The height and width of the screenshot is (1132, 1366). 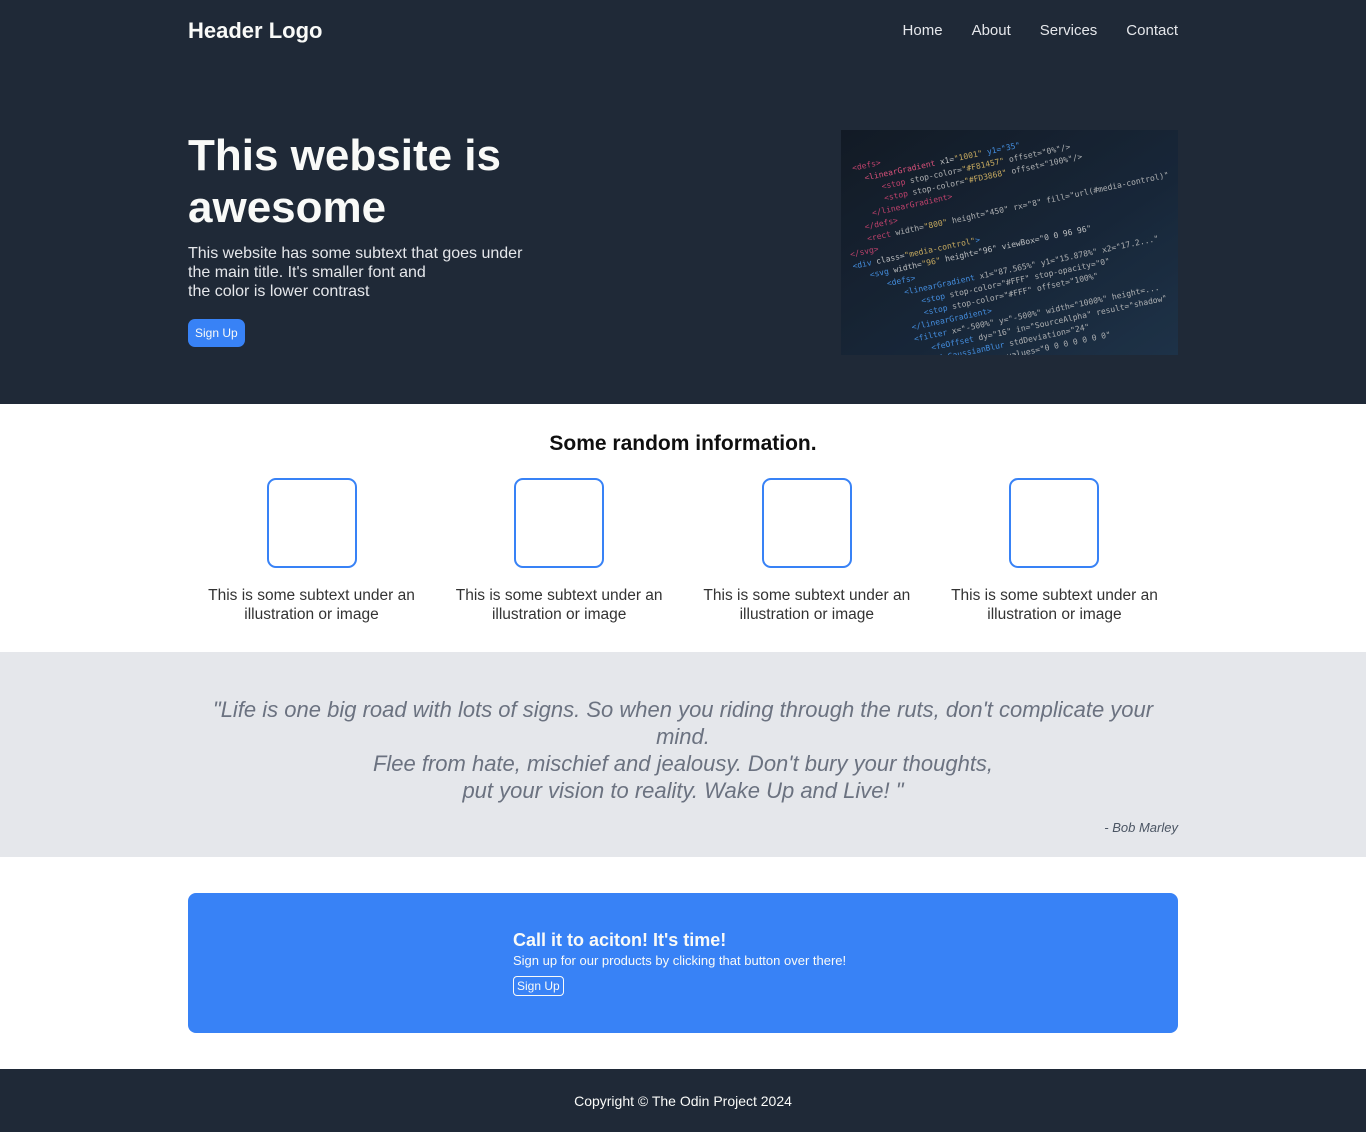 What do you see at coordinates (683, 443) in the screenshot?
I see `info-title: Some random information.` at bounding box center [683, 443].